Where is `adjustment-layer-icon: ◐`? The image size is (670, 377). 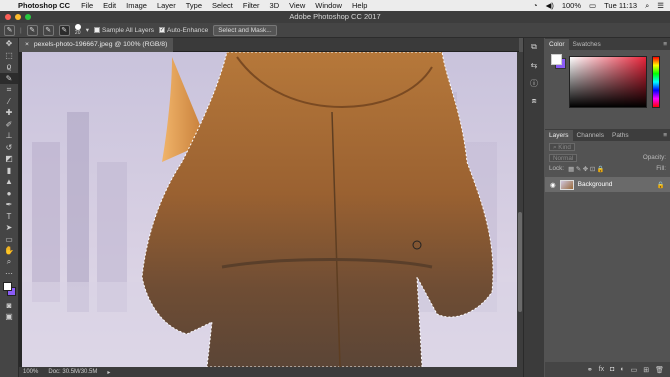
adjustment-layer-icon: ◐ is located at coordinates (622, 369).